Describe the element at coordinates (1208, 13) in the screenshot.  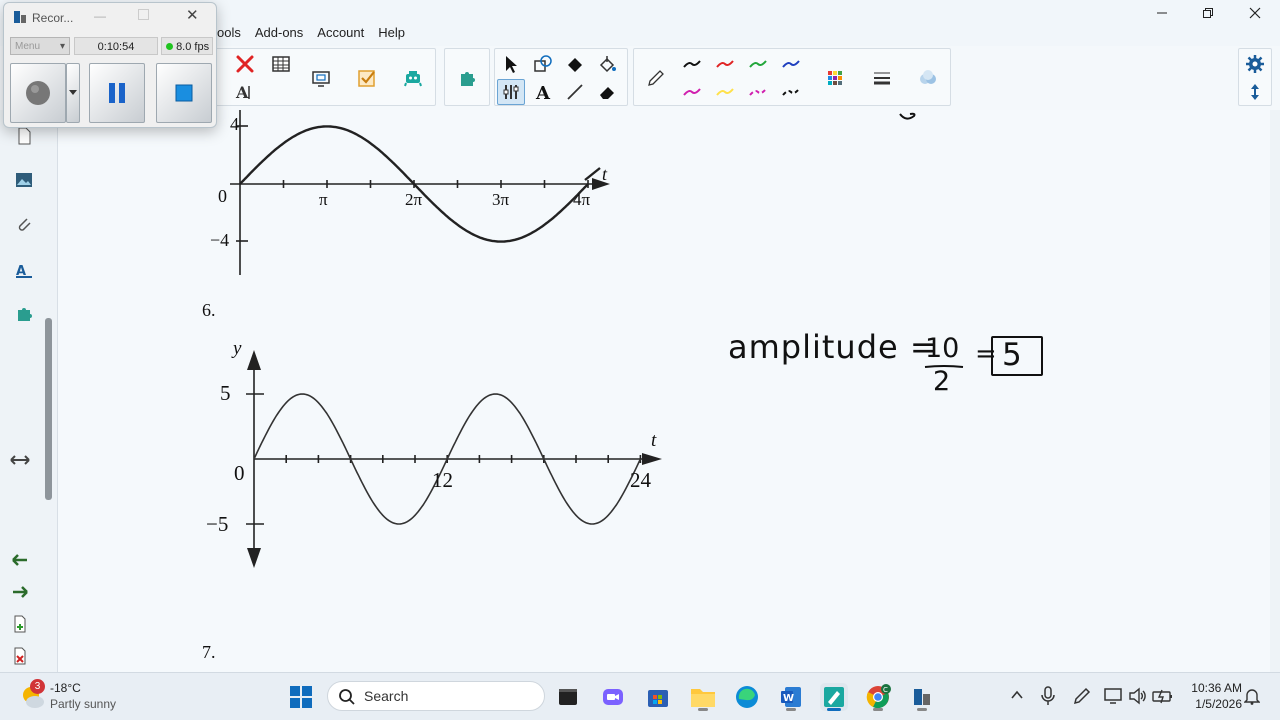
I see `restore-button` at that location.